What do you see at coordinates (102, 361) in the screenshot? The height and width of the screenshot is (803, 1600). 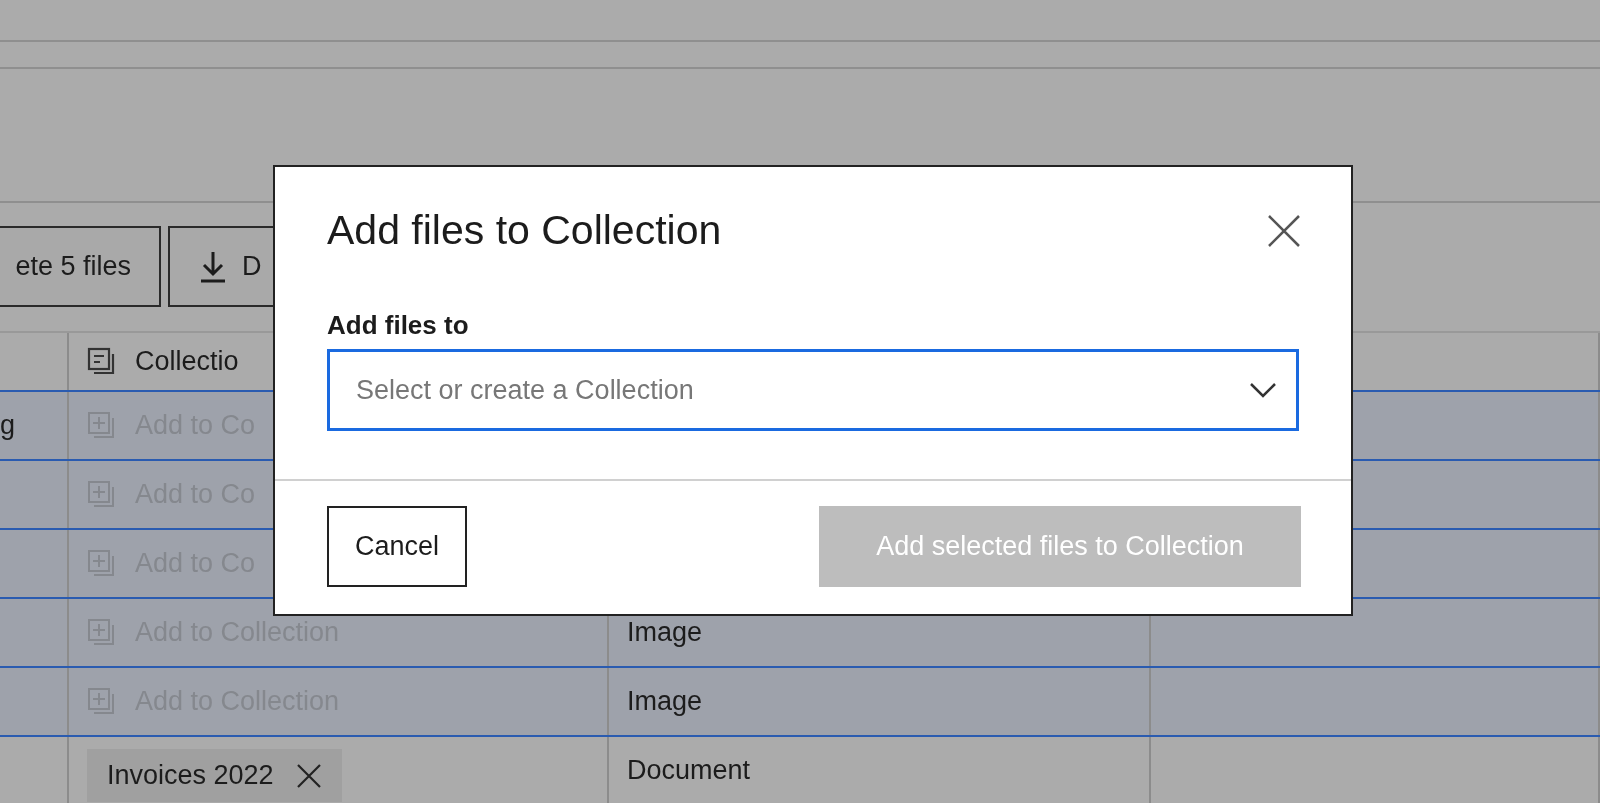 I see `collection-icon` at bounding box center [102, 361].